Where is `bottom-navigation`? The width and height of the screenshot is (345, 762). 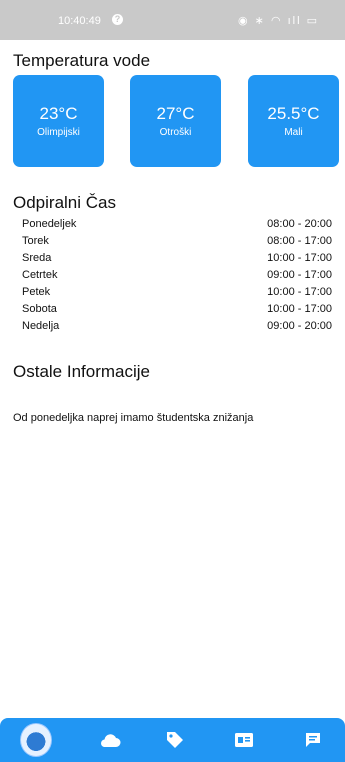 bottom-navigation is located at coordinates (172, 740).